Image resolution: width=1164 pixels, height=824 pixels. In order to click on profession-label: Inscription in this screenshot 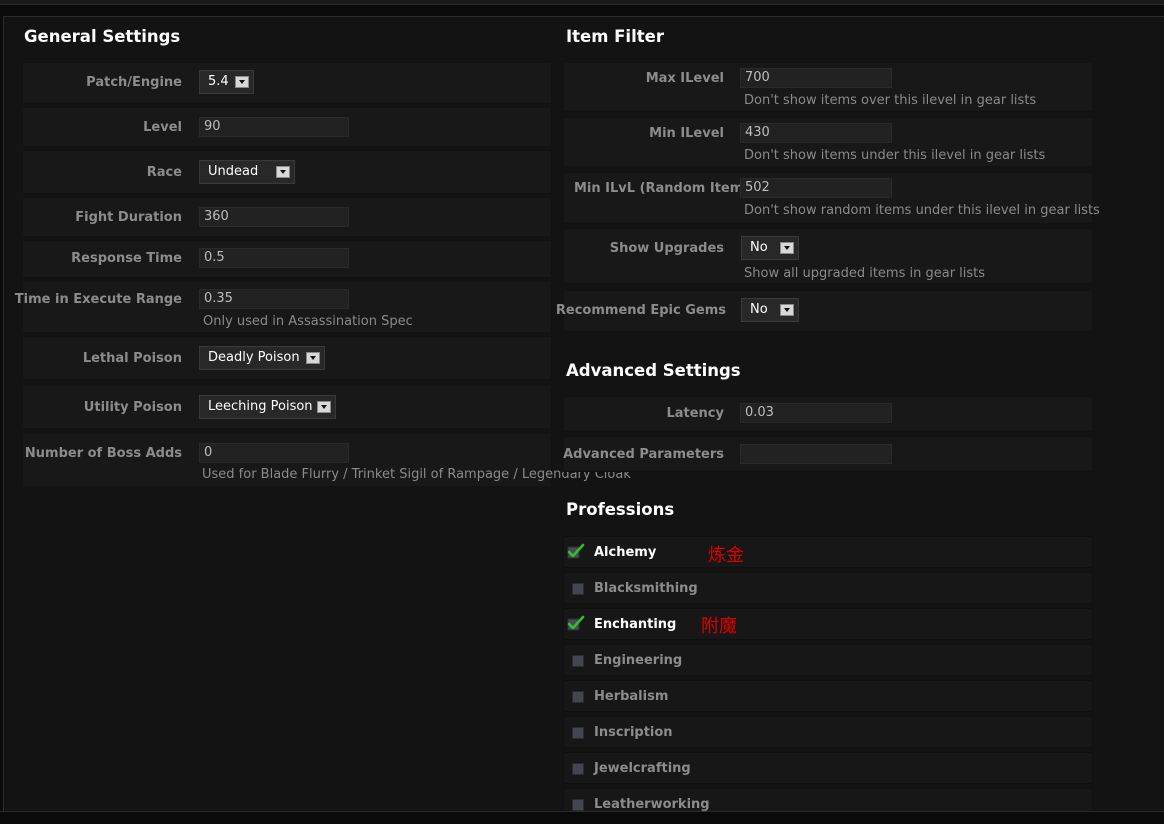, I will do `click(633, 732)`.